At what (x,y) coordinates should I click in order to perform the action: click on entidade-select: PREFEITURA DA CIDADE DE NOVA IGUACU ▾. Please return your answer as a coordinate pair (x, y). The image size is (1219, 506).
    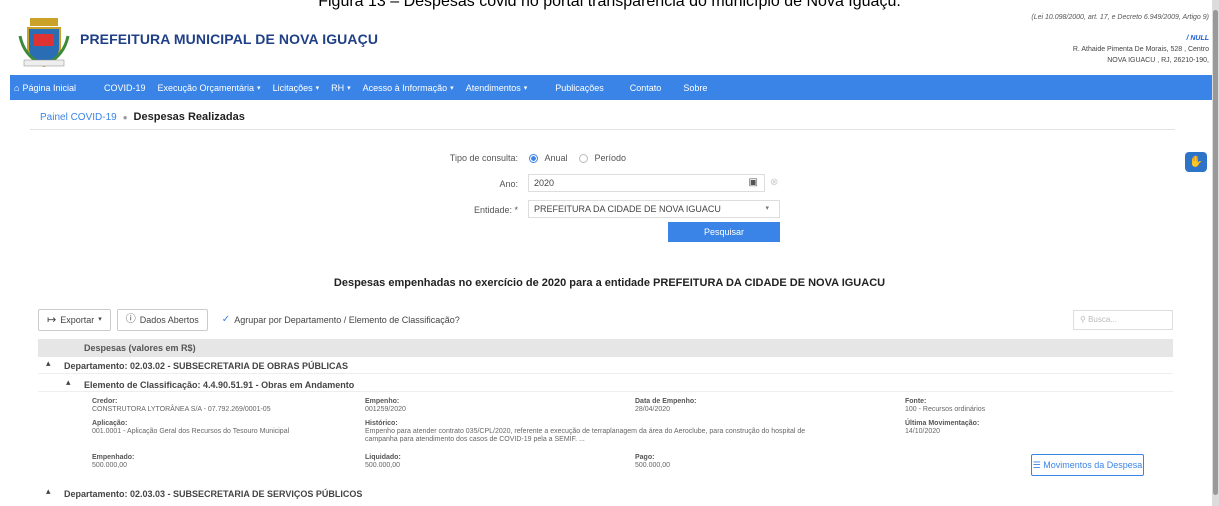
    Looking at the image, I should click on (654, 209).